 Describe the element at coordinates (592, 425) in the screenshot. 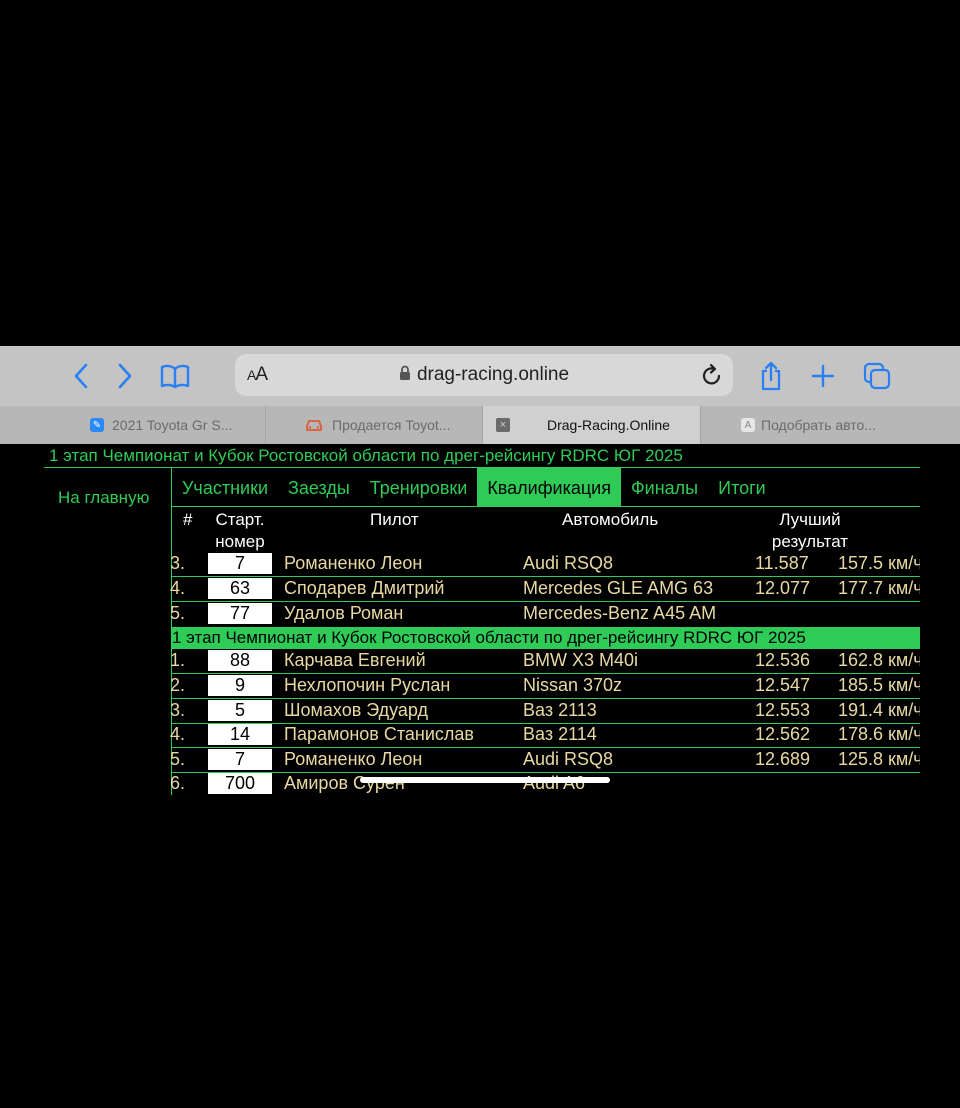

I see `browser-tab-3: × Drag-Racing.Online` at that location.